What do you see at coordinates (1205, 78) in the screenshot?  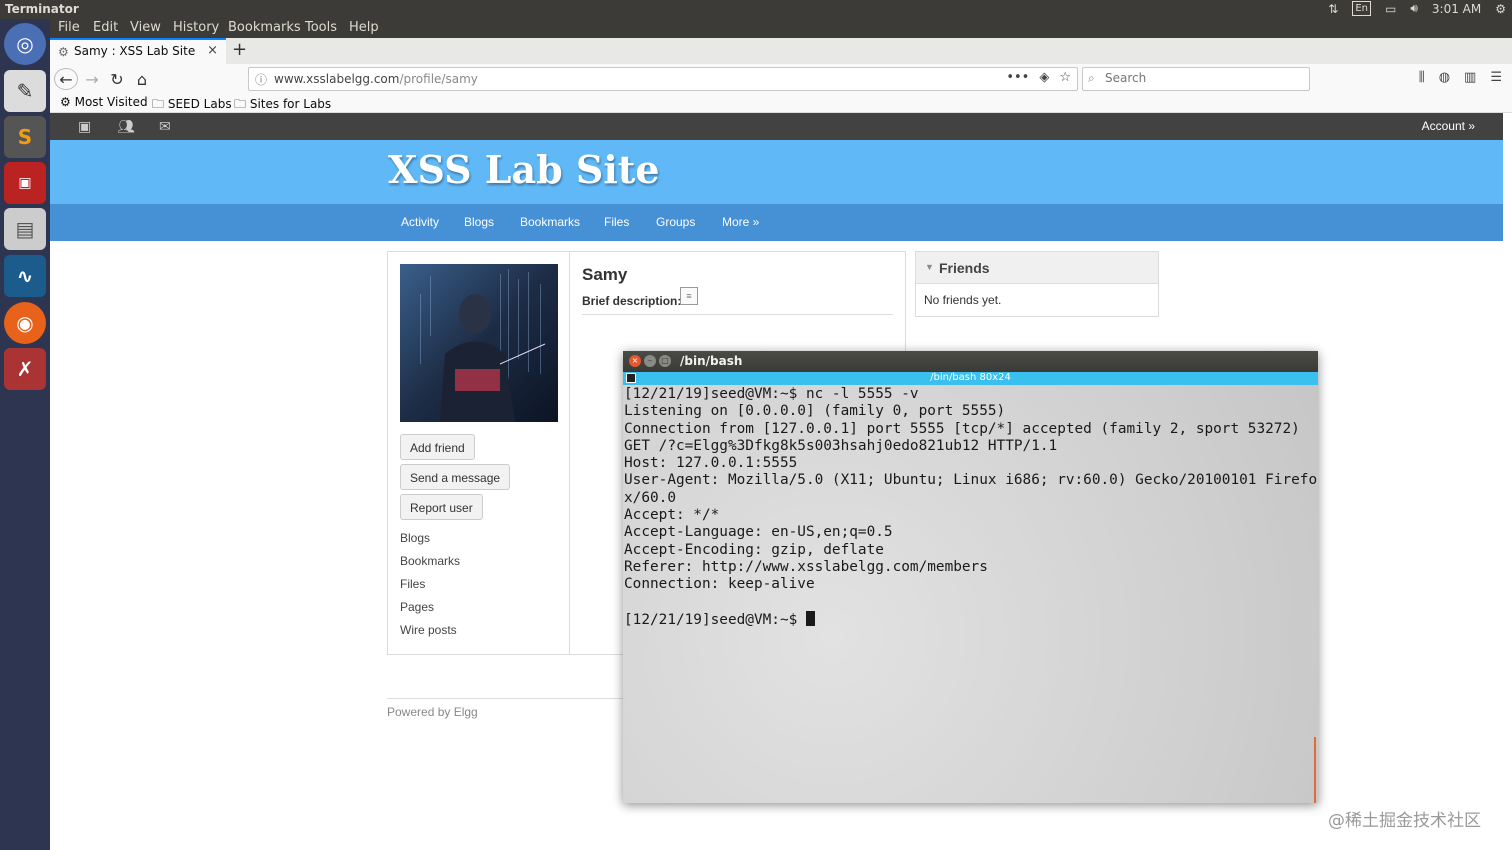 I see `search-input` at bounding box center [1205, 78].